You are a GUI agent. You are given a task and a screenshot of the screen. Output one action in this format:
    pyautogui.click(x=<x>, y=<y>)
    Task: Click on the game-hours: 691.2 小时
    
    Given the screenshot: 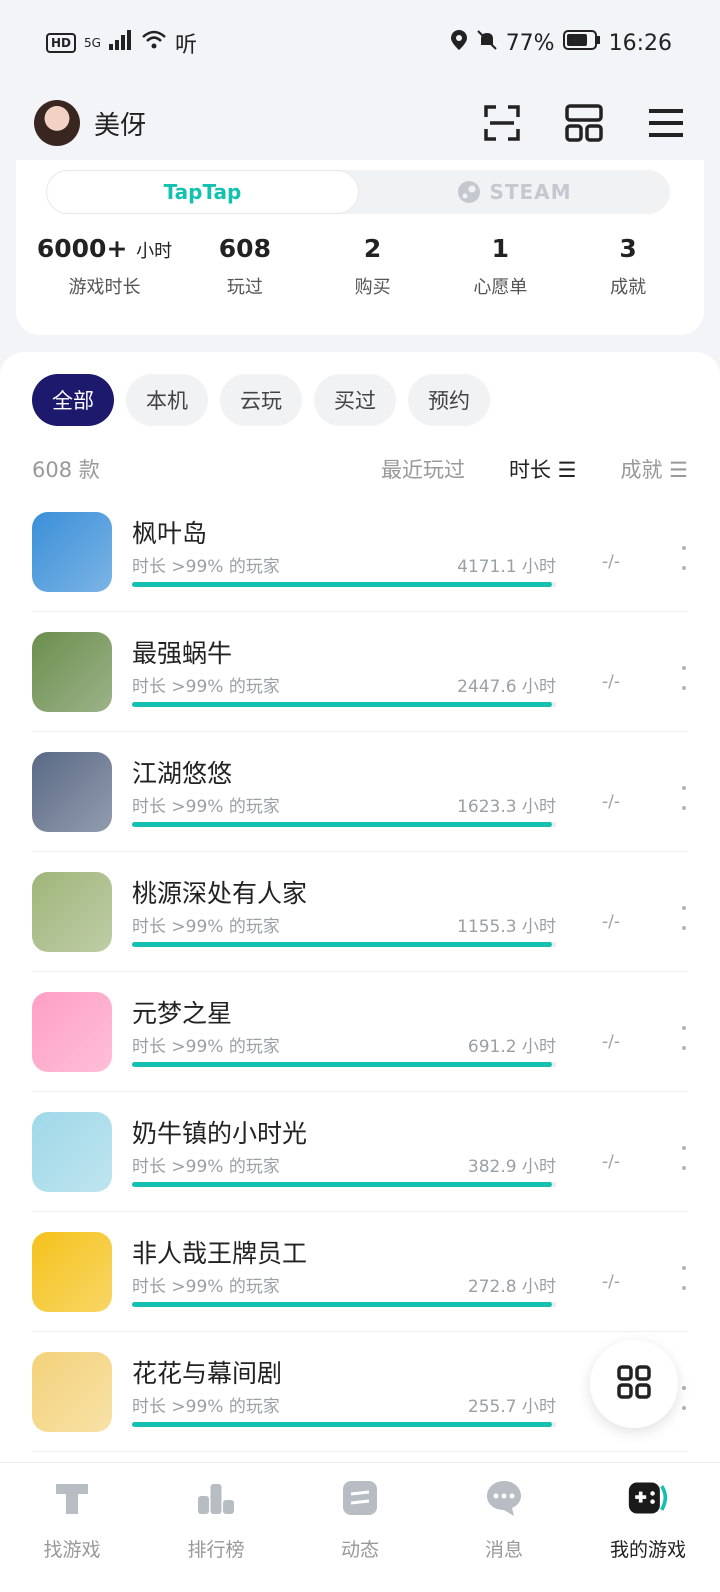 What is the action you would take?
    pyautogui.click(x=511, y=1047)
    